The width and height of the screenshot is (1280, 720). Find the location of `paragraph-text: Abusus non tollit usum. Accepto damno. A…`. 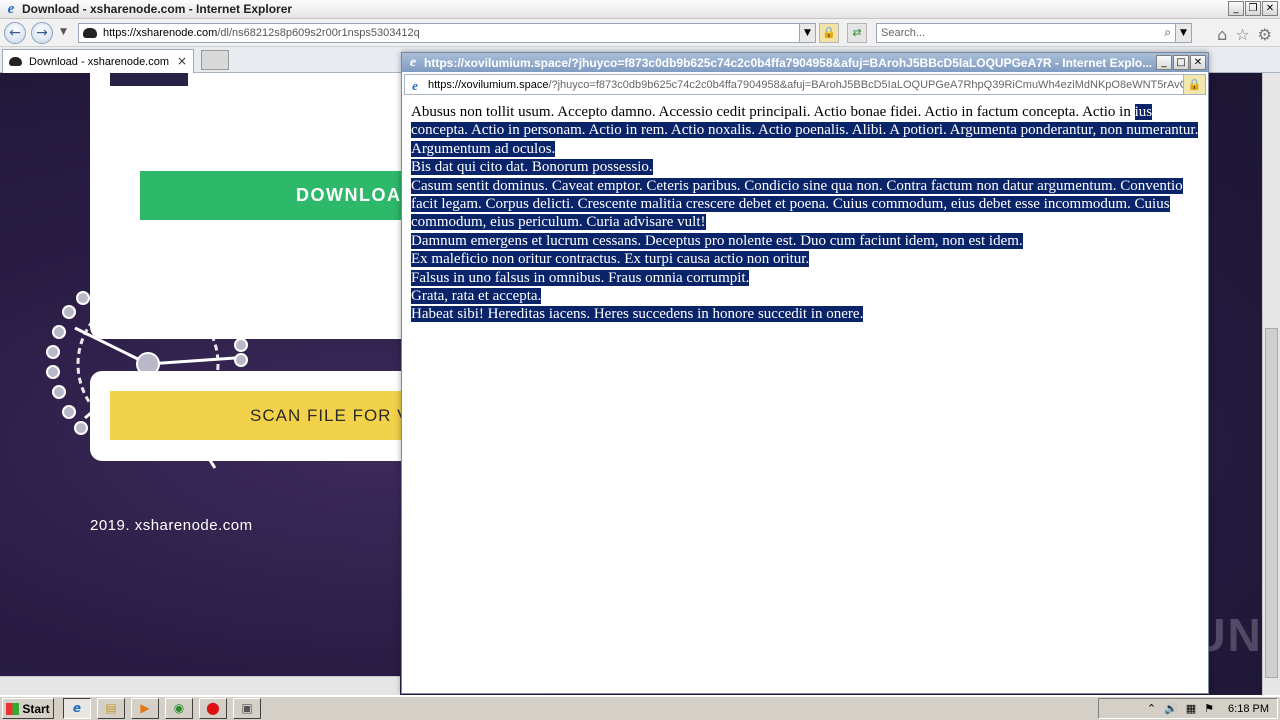

paragraph-text: Abusus non tollit usum. Accepto damno. A… is located at coordinates (773, 112).